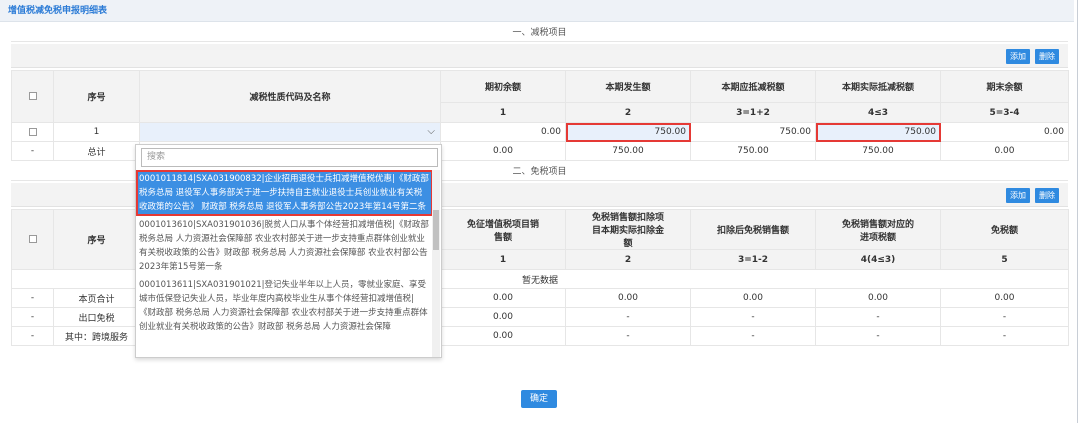 The image size is (1080, 423). What do you see at coordinates (1004, 151) in the screenshot?
I see `total-closing: 0.00` at bounding box center [1004, 151].